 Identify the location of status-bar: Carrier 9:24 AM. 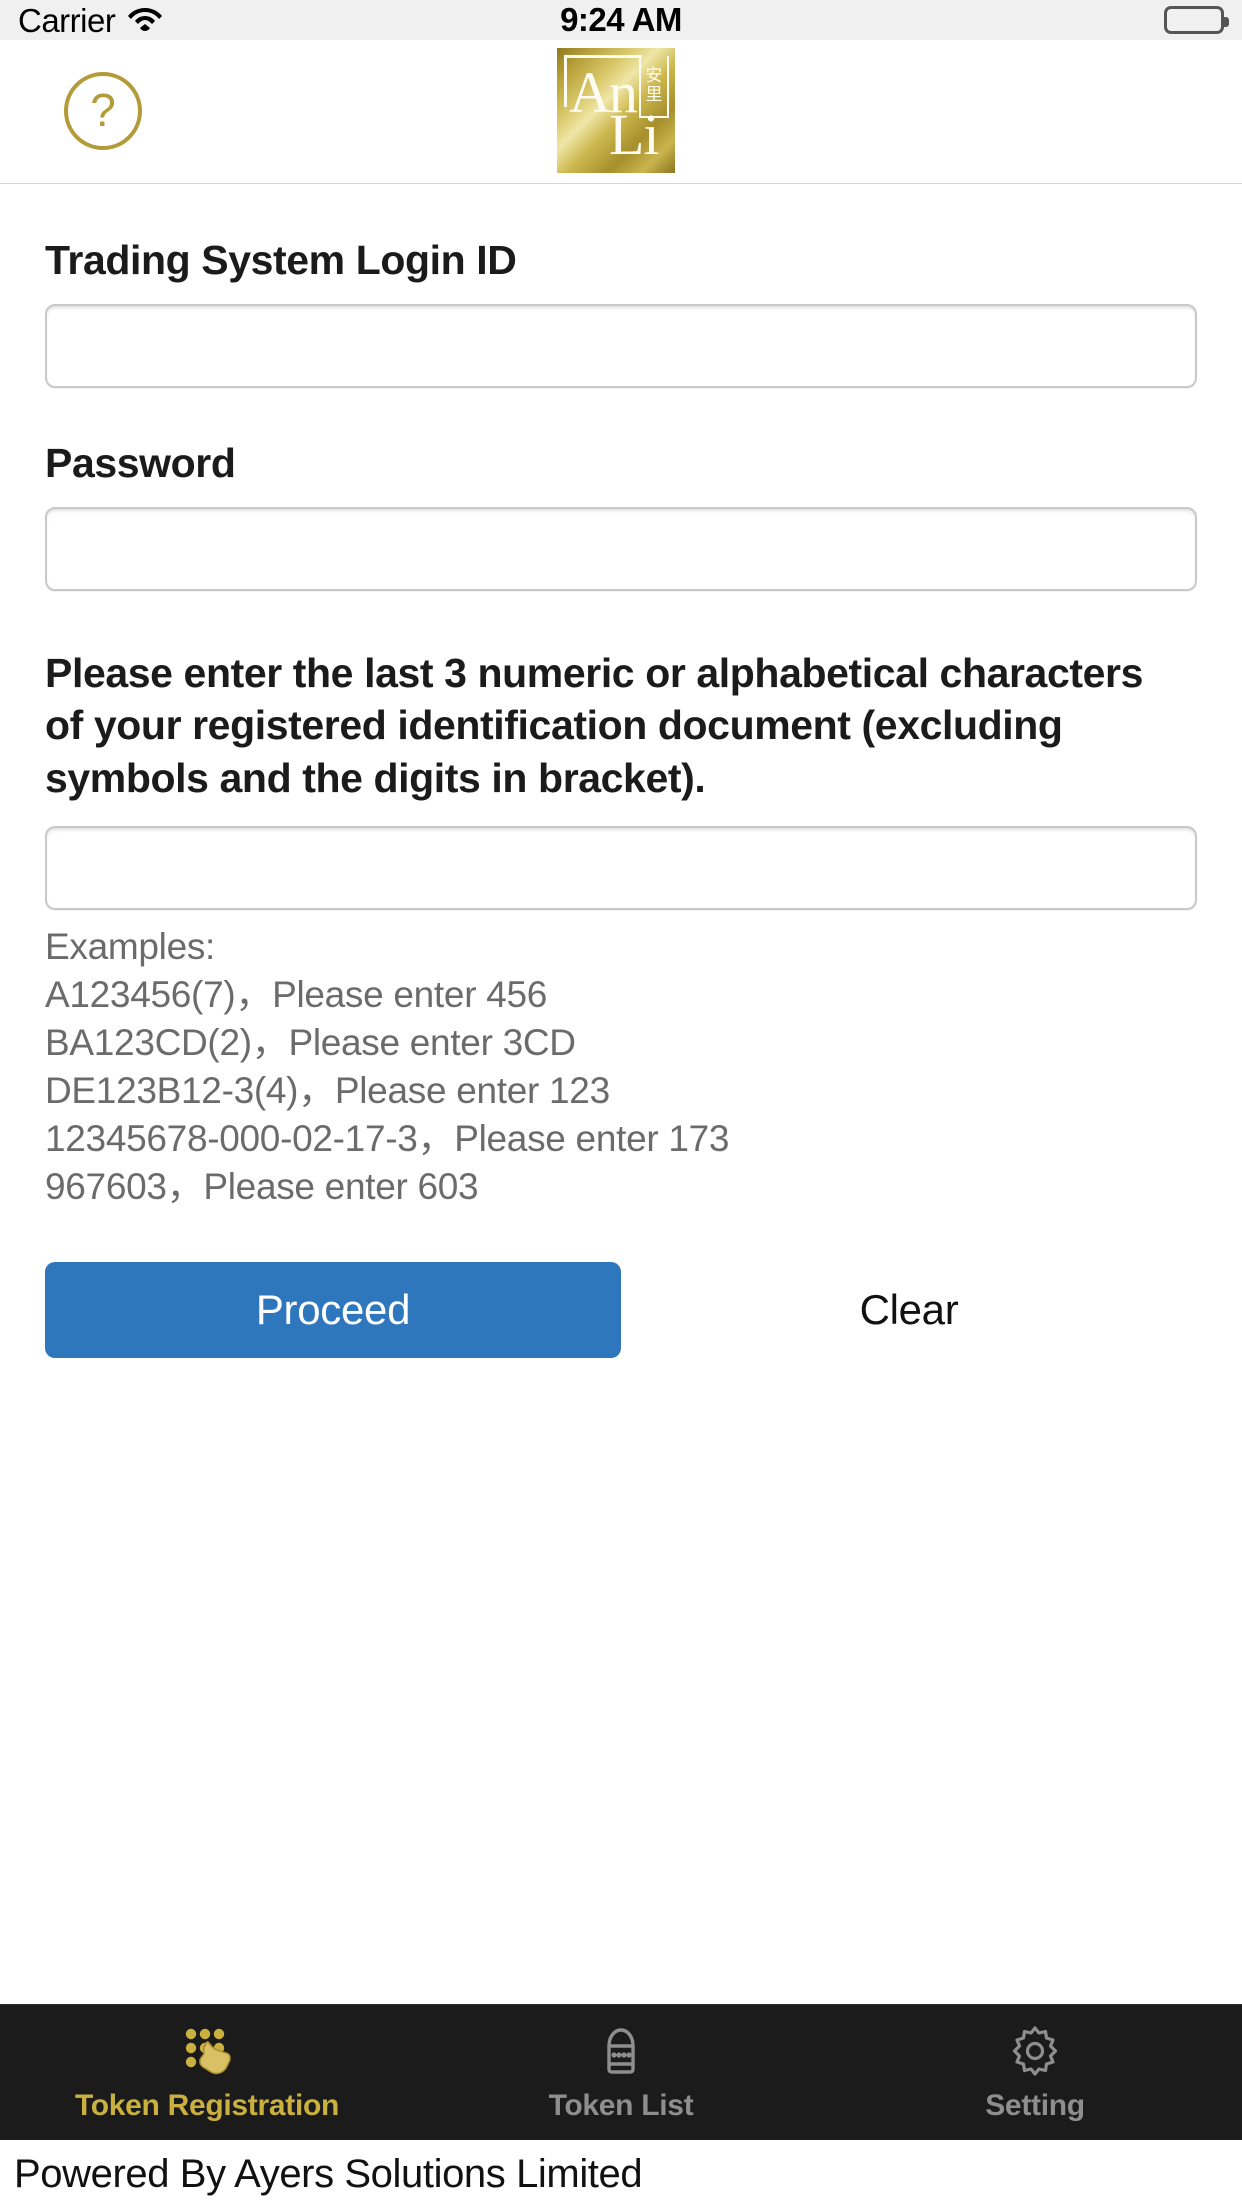
(621, 20).